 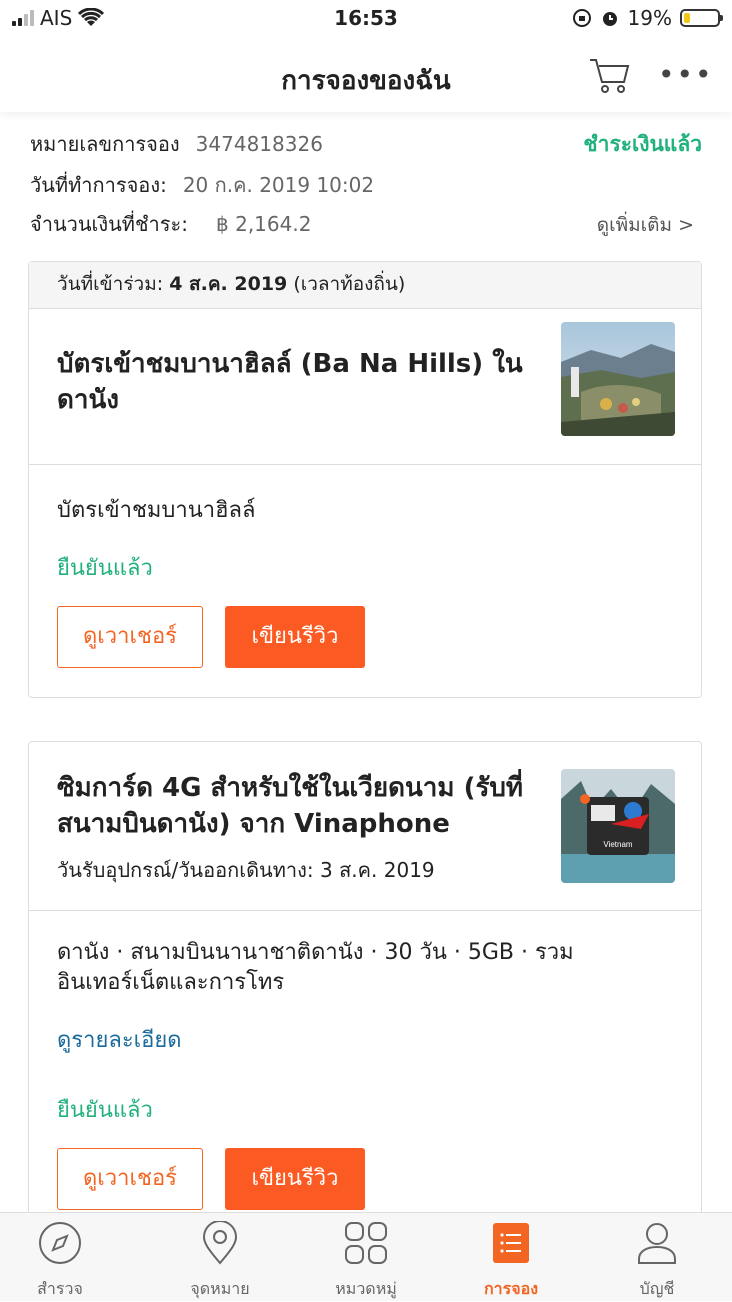 I want to click on tab-destinations: จุดหมาย, so click(x=220, y=1257).